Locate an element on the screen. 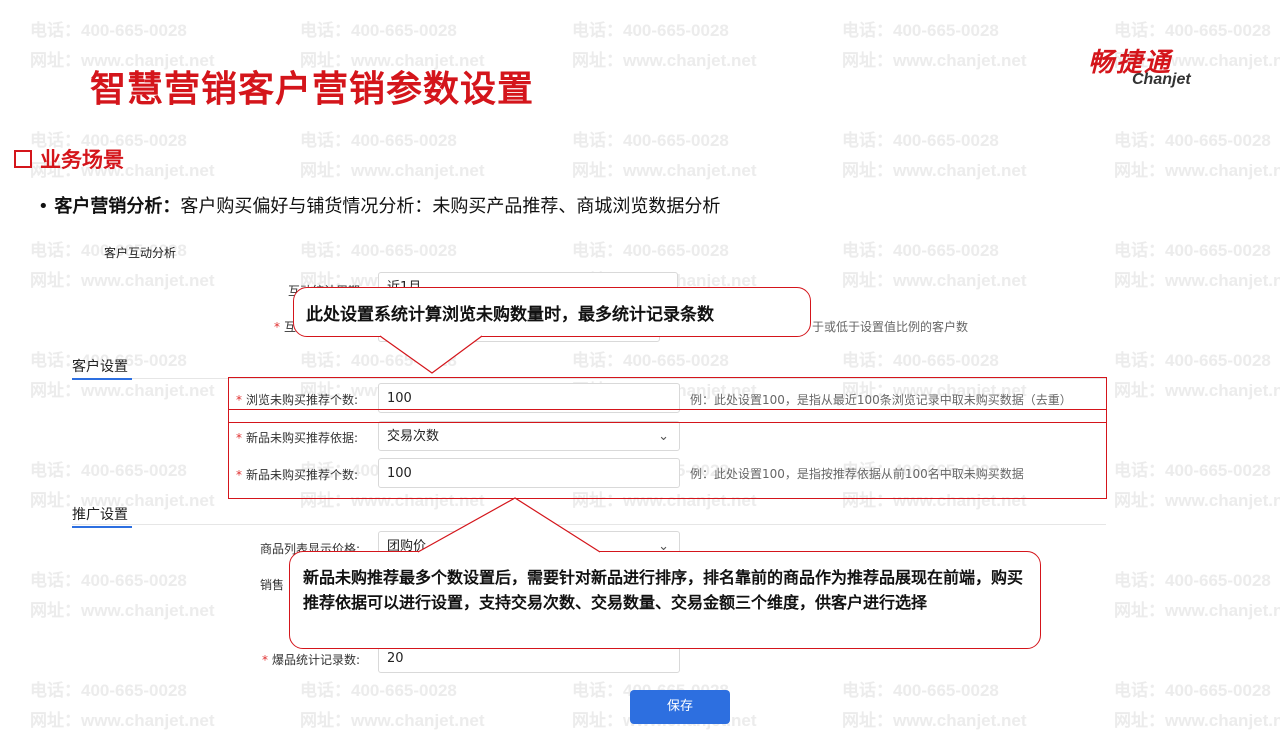 This screenshot has height=736, width=1280. highlight-connector is located at coordinates (667, 415).